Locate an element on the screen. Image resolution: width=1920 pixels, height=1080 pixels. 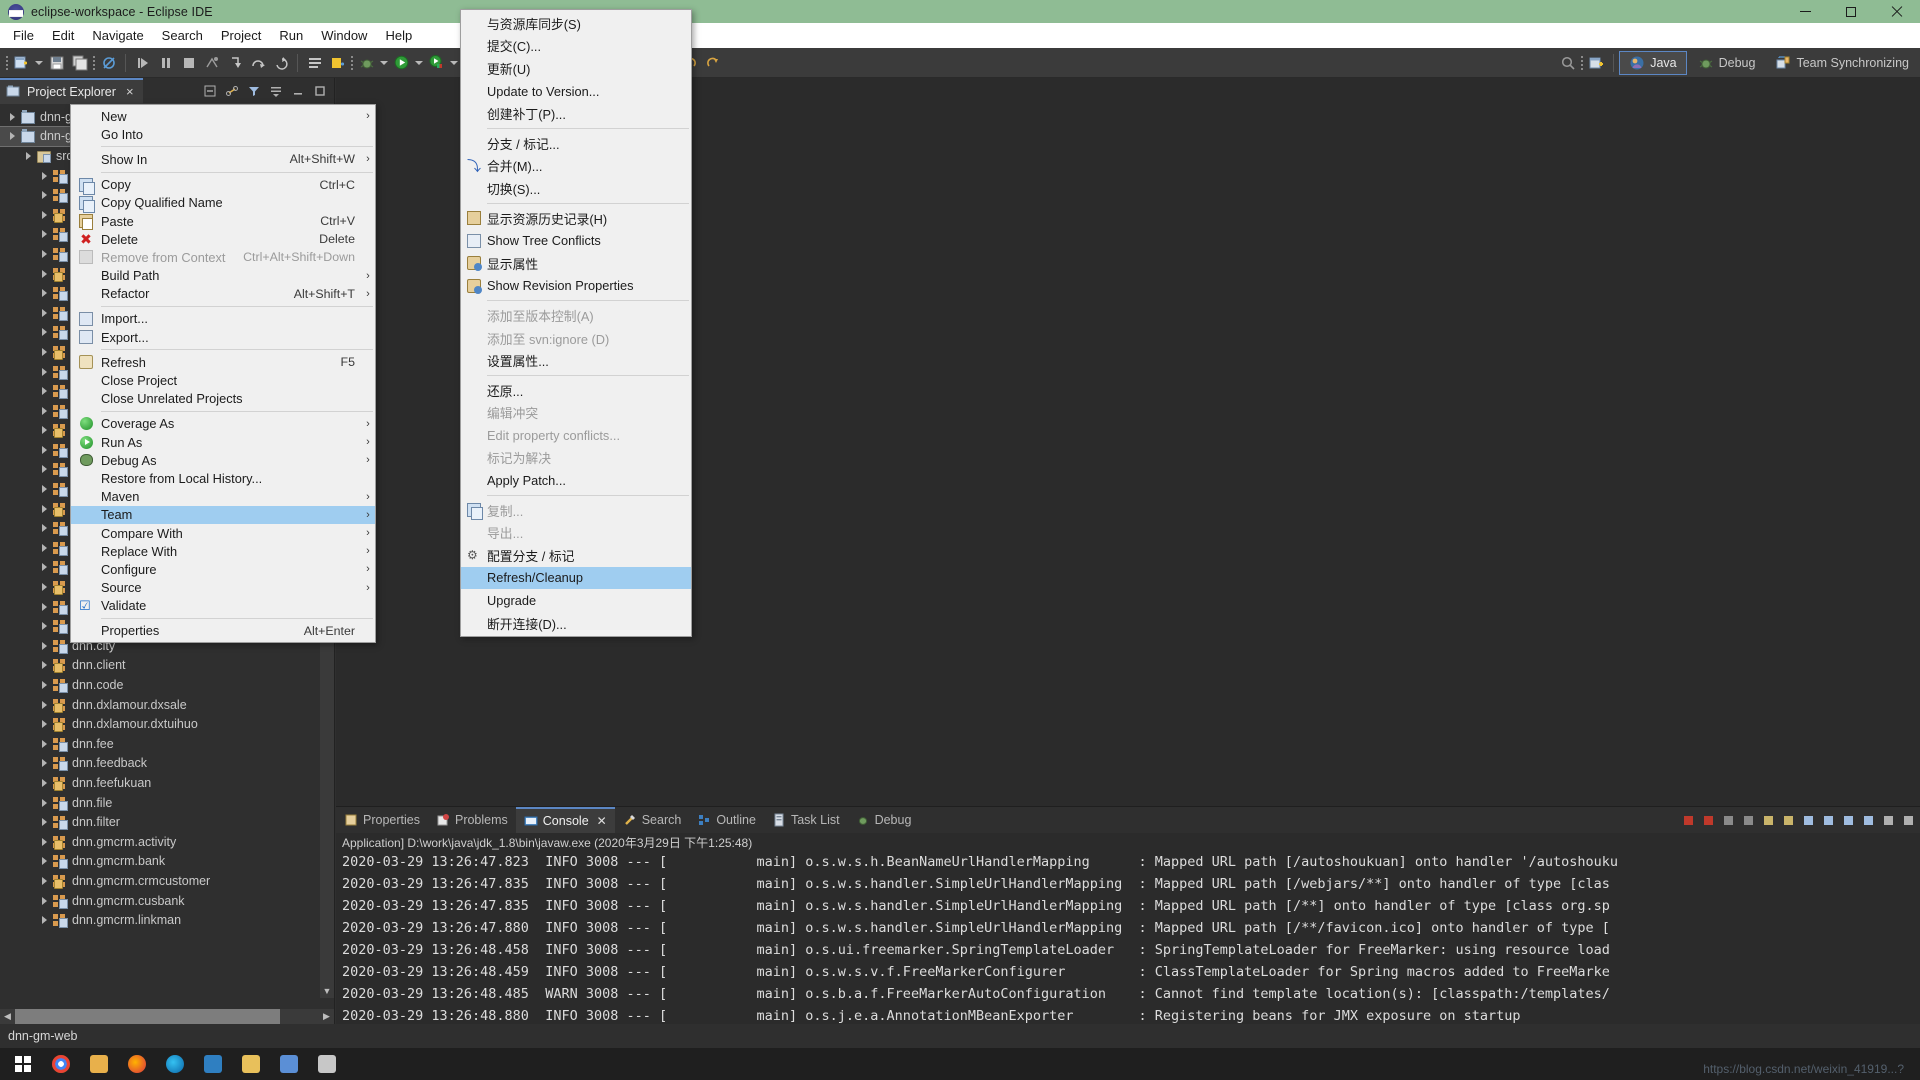
context-menu-item-compare-with: Compare With › is located at coordinates (223, 533).